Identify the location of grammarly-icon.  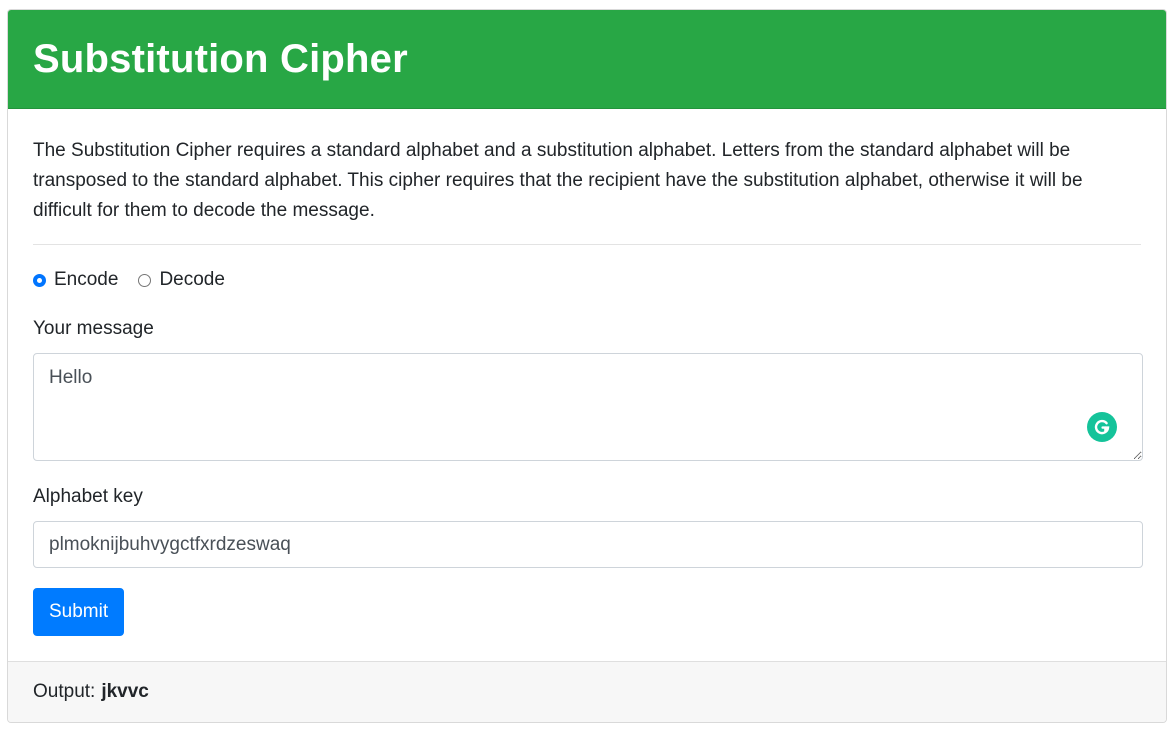
(1102, 427).